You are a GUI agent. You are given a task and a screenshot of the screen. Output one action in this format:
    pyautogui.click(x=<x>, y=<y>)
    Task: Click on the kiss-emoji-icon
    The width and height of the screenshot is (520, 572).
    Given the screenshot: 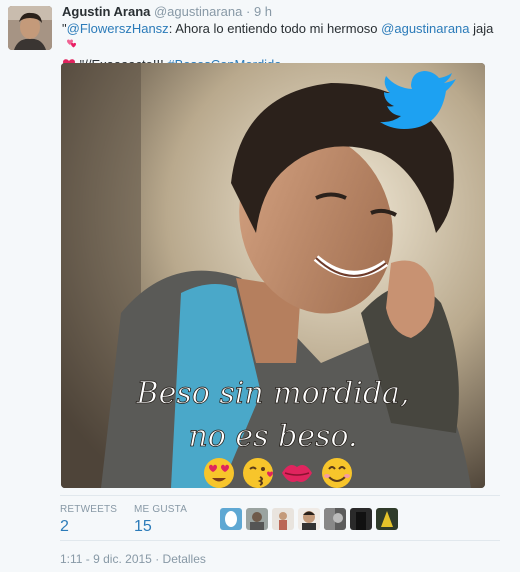 What is the action you would take?
    pyautogui.click(x=258, y=473)
    